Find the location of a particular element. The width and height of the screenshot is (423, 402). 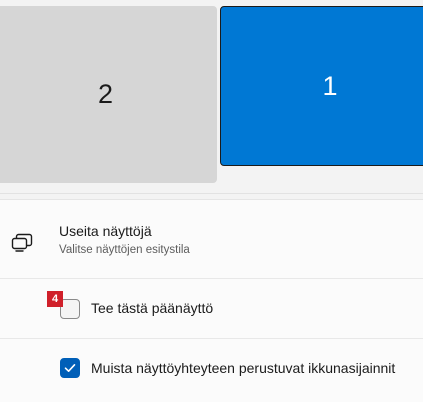

multiple-displays-icon is located at coordinates (22, 243).